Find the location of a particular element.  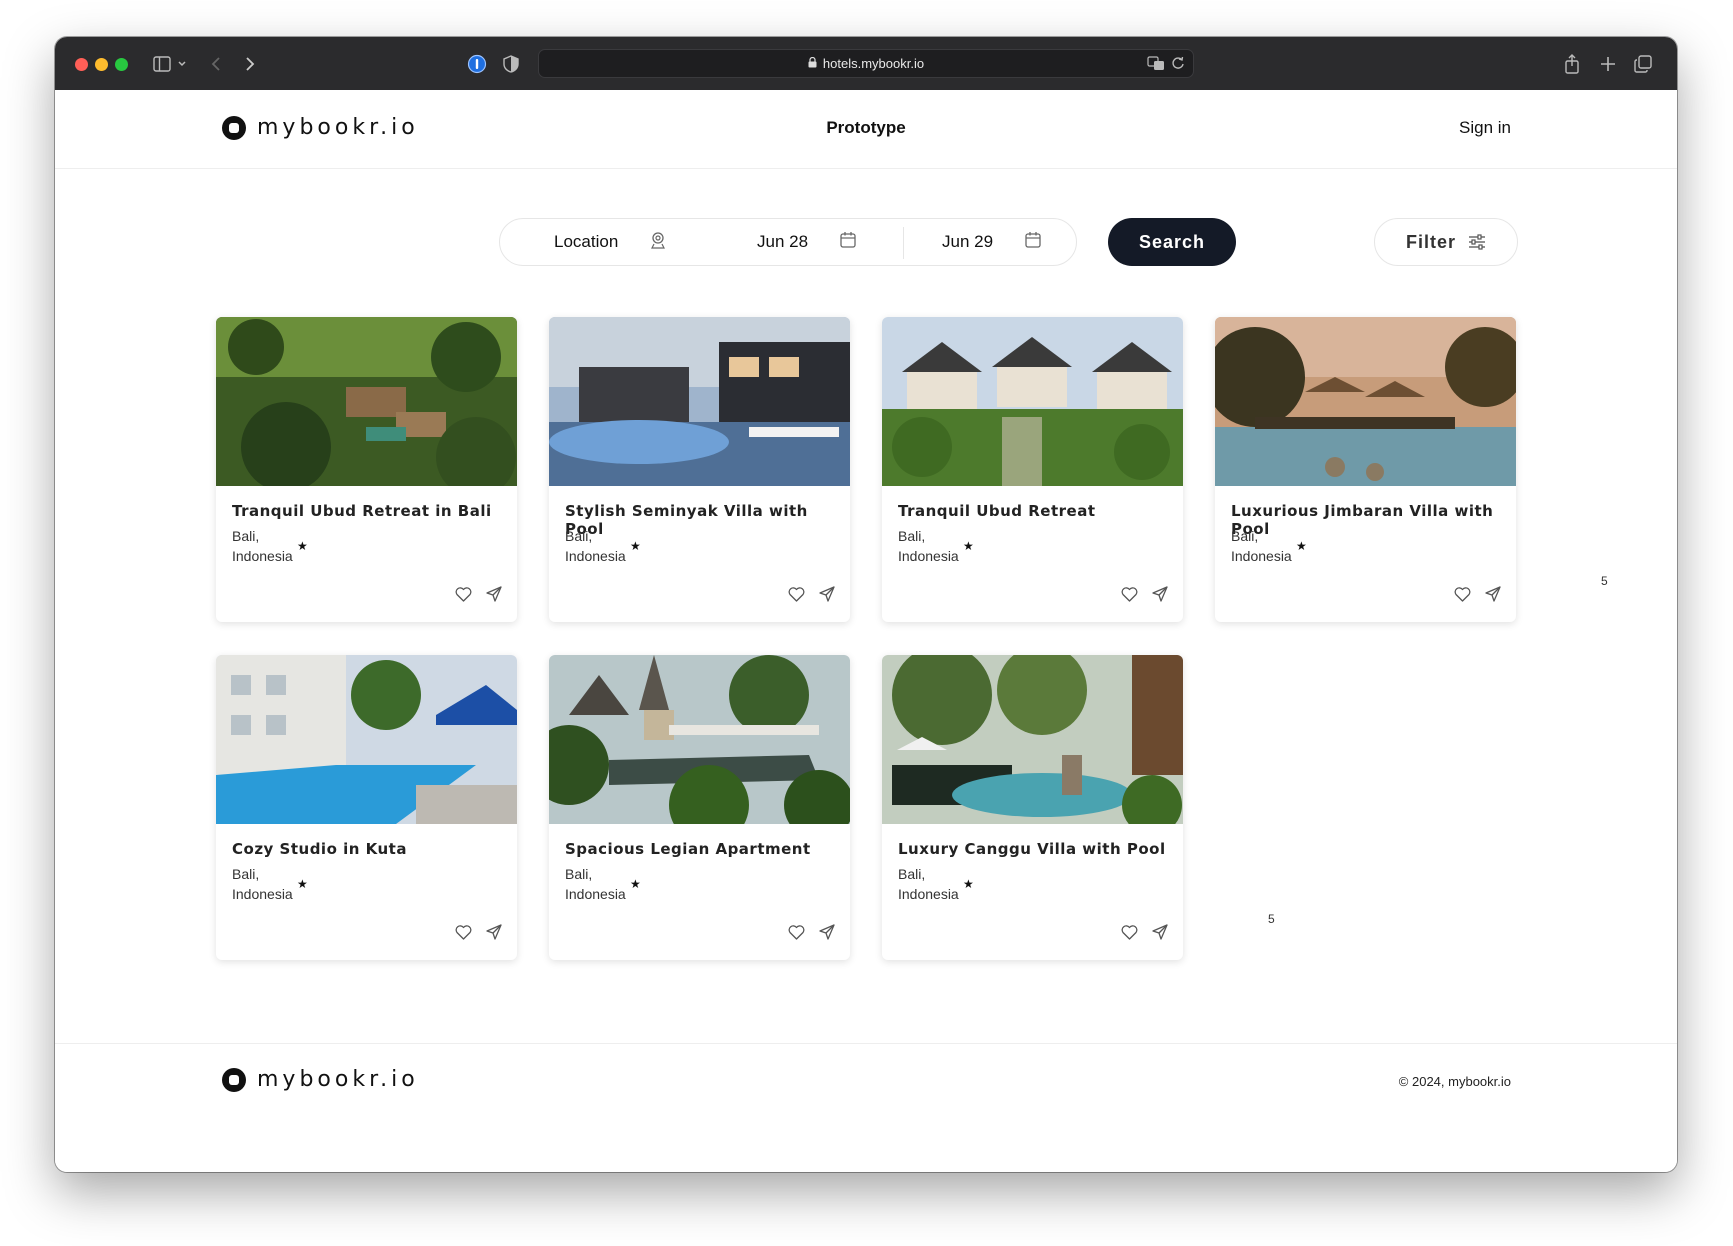

footer-logo: mybookr.io is located at coordinates (320, 1079).